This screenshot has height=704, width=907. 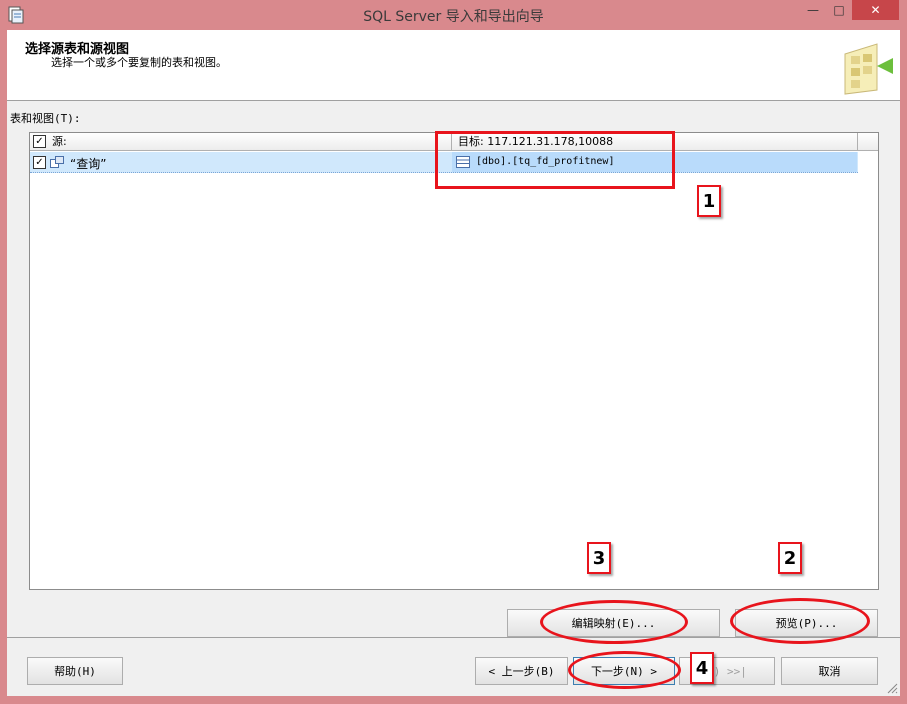 I want to click on annotation-oval-preview, so click(x=800, y=621).